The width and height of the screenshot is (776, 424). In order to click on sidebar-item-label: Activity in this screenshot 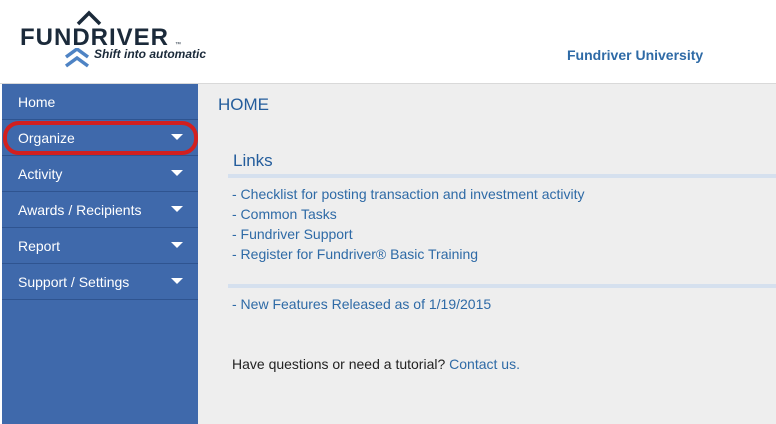, I will do `click(40, 174)`.